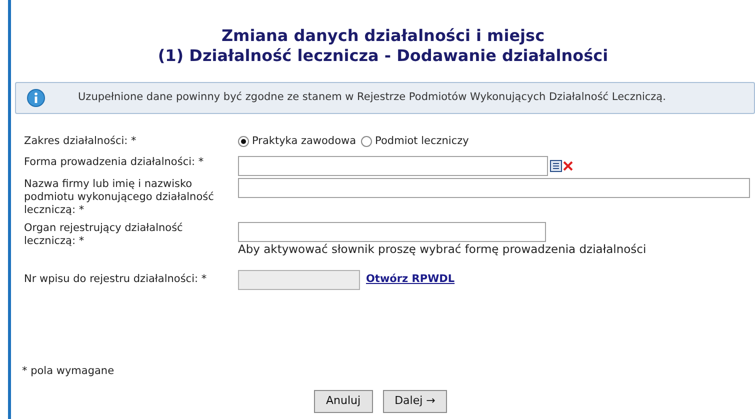 This screenshot has width=755, height=419. I want to click on info-message: Uzupełnione dane powinny być zgodne ze stanem w Rejestrze Podmiotów Wykonujących Działalność Leczniczą., so click(372, 98).